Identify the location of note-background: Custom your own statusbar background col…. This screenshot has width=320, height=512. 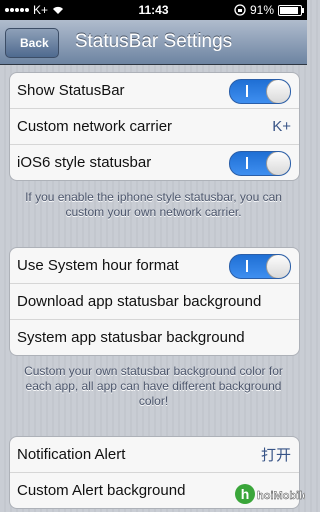
(153, 386).